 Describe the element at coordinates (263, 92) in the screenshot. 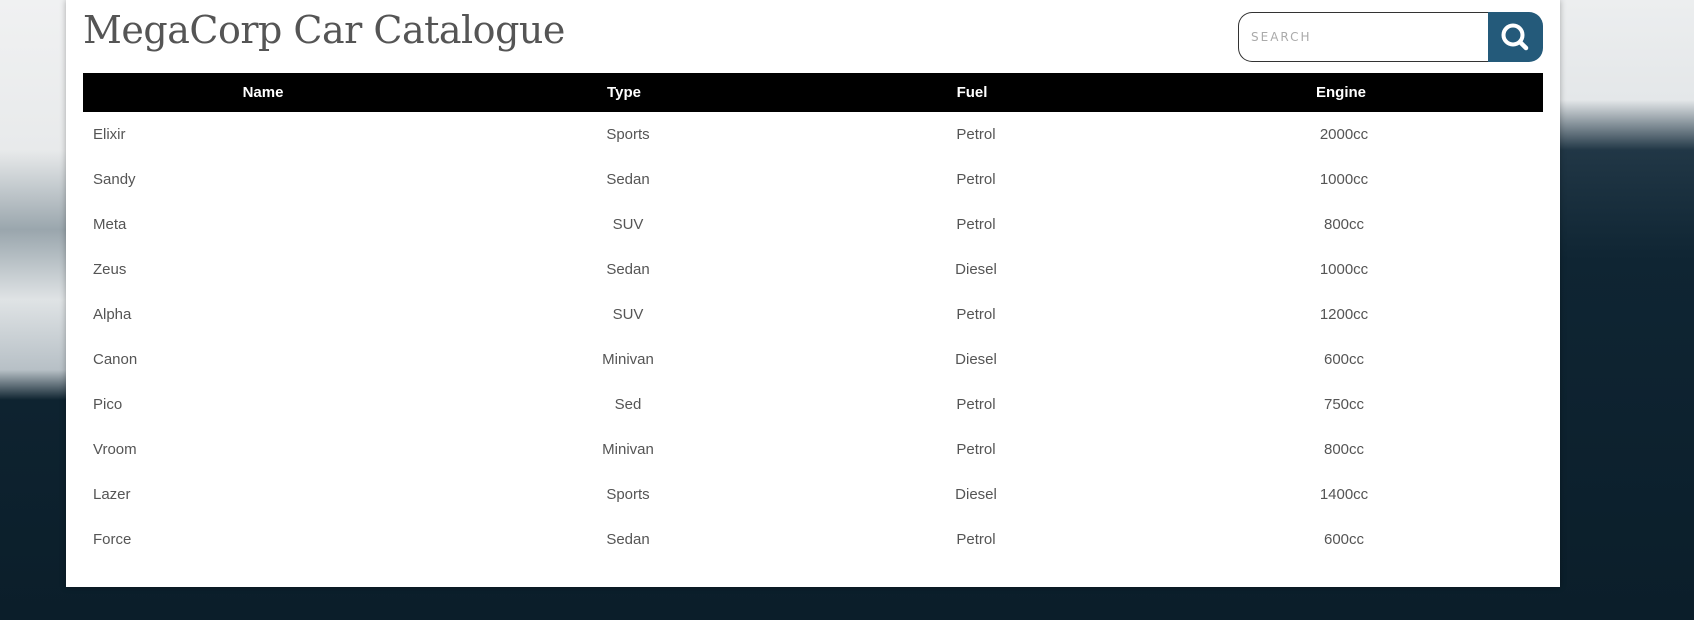

I see `column-header-name: Name` at that location.